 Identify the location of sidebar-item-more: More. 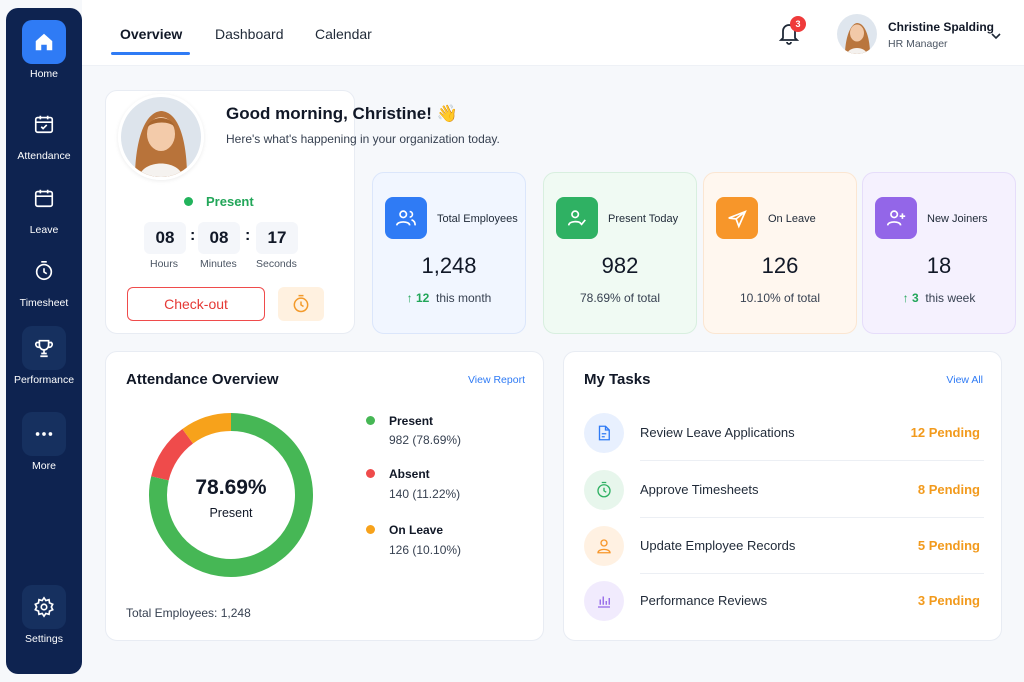
(44, 442).